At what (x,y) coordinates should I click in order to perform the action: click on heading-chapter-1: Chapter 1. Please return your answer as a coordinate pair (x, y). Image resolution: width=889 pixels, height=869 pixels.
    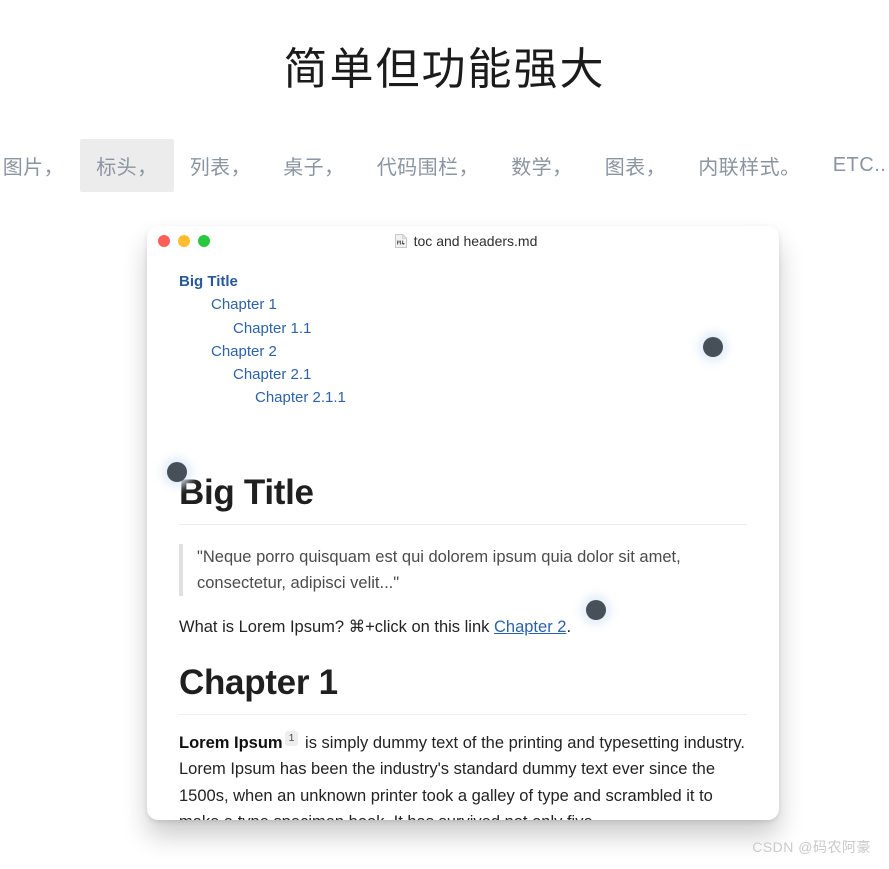
    Looking at the image, I should click on (258, 682).